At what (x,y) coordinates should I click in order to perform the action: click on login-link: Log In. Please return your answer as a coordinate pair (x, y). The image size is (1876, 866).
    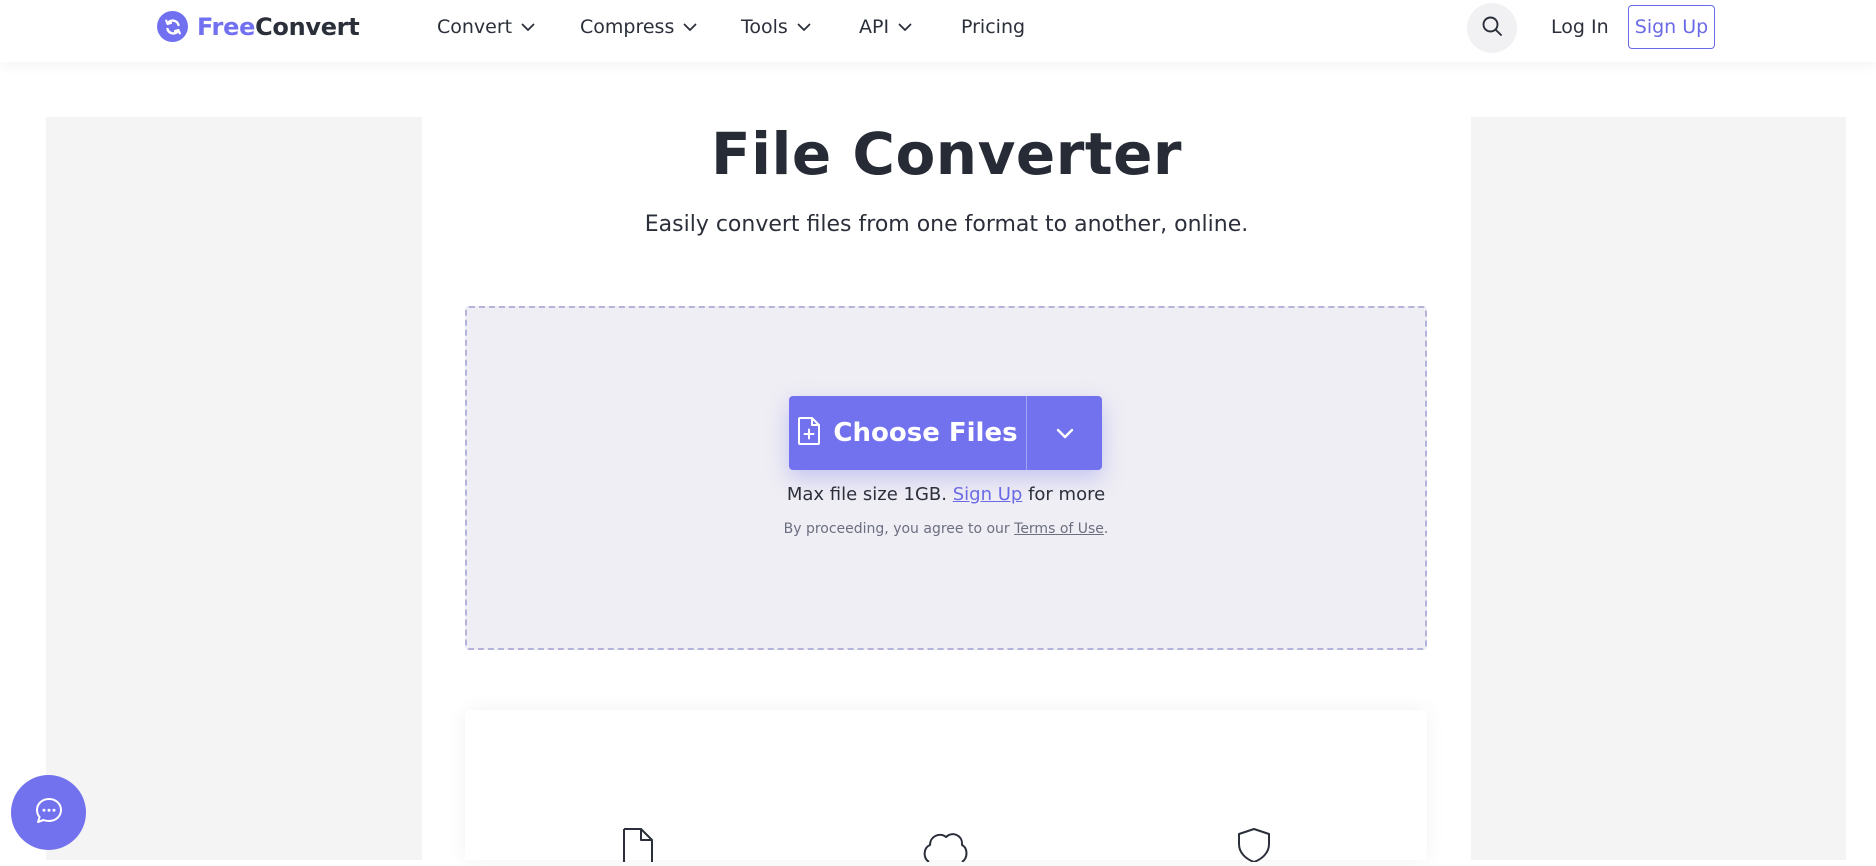
    Looking at the image, I should click on (1580, 27).